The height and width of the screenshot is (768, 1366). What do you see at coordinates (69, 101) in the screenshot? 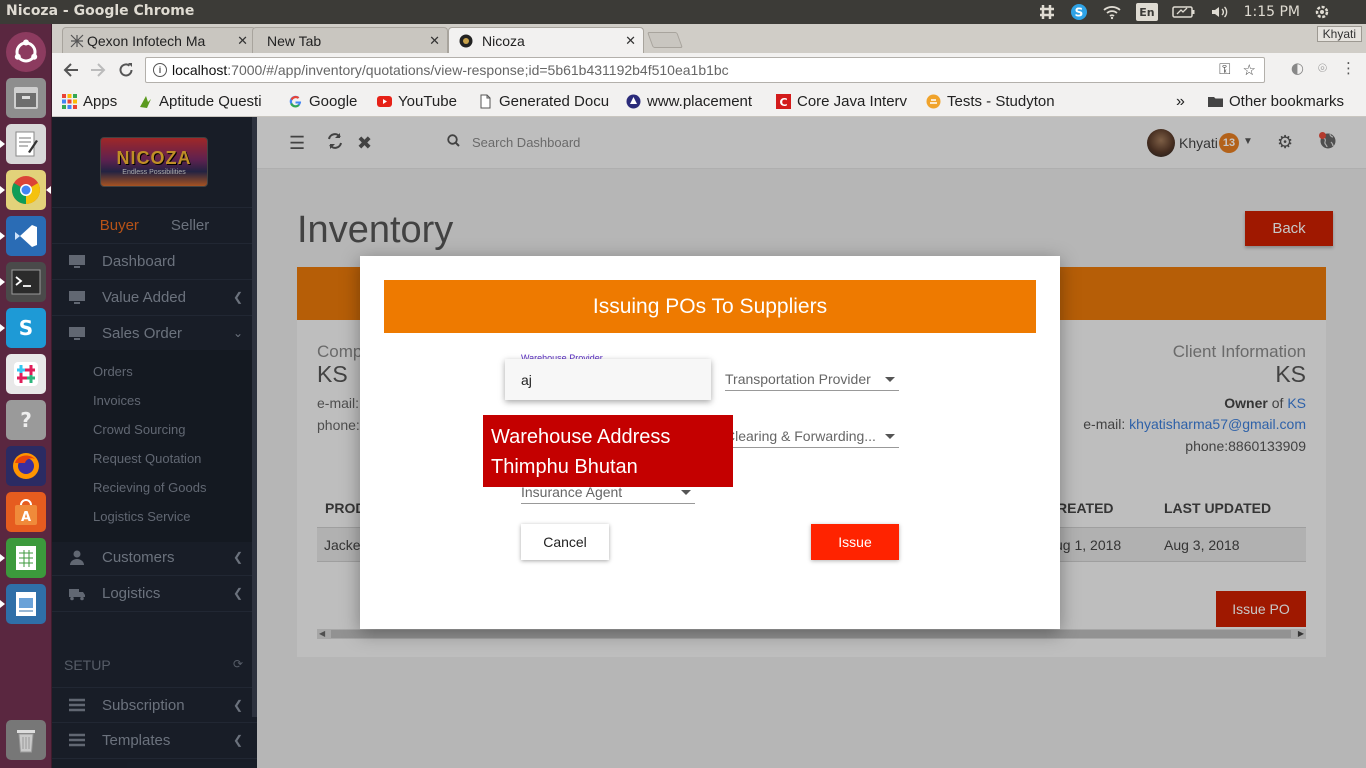
I see `apps-grid-icon` at bounding box center [69, 101].